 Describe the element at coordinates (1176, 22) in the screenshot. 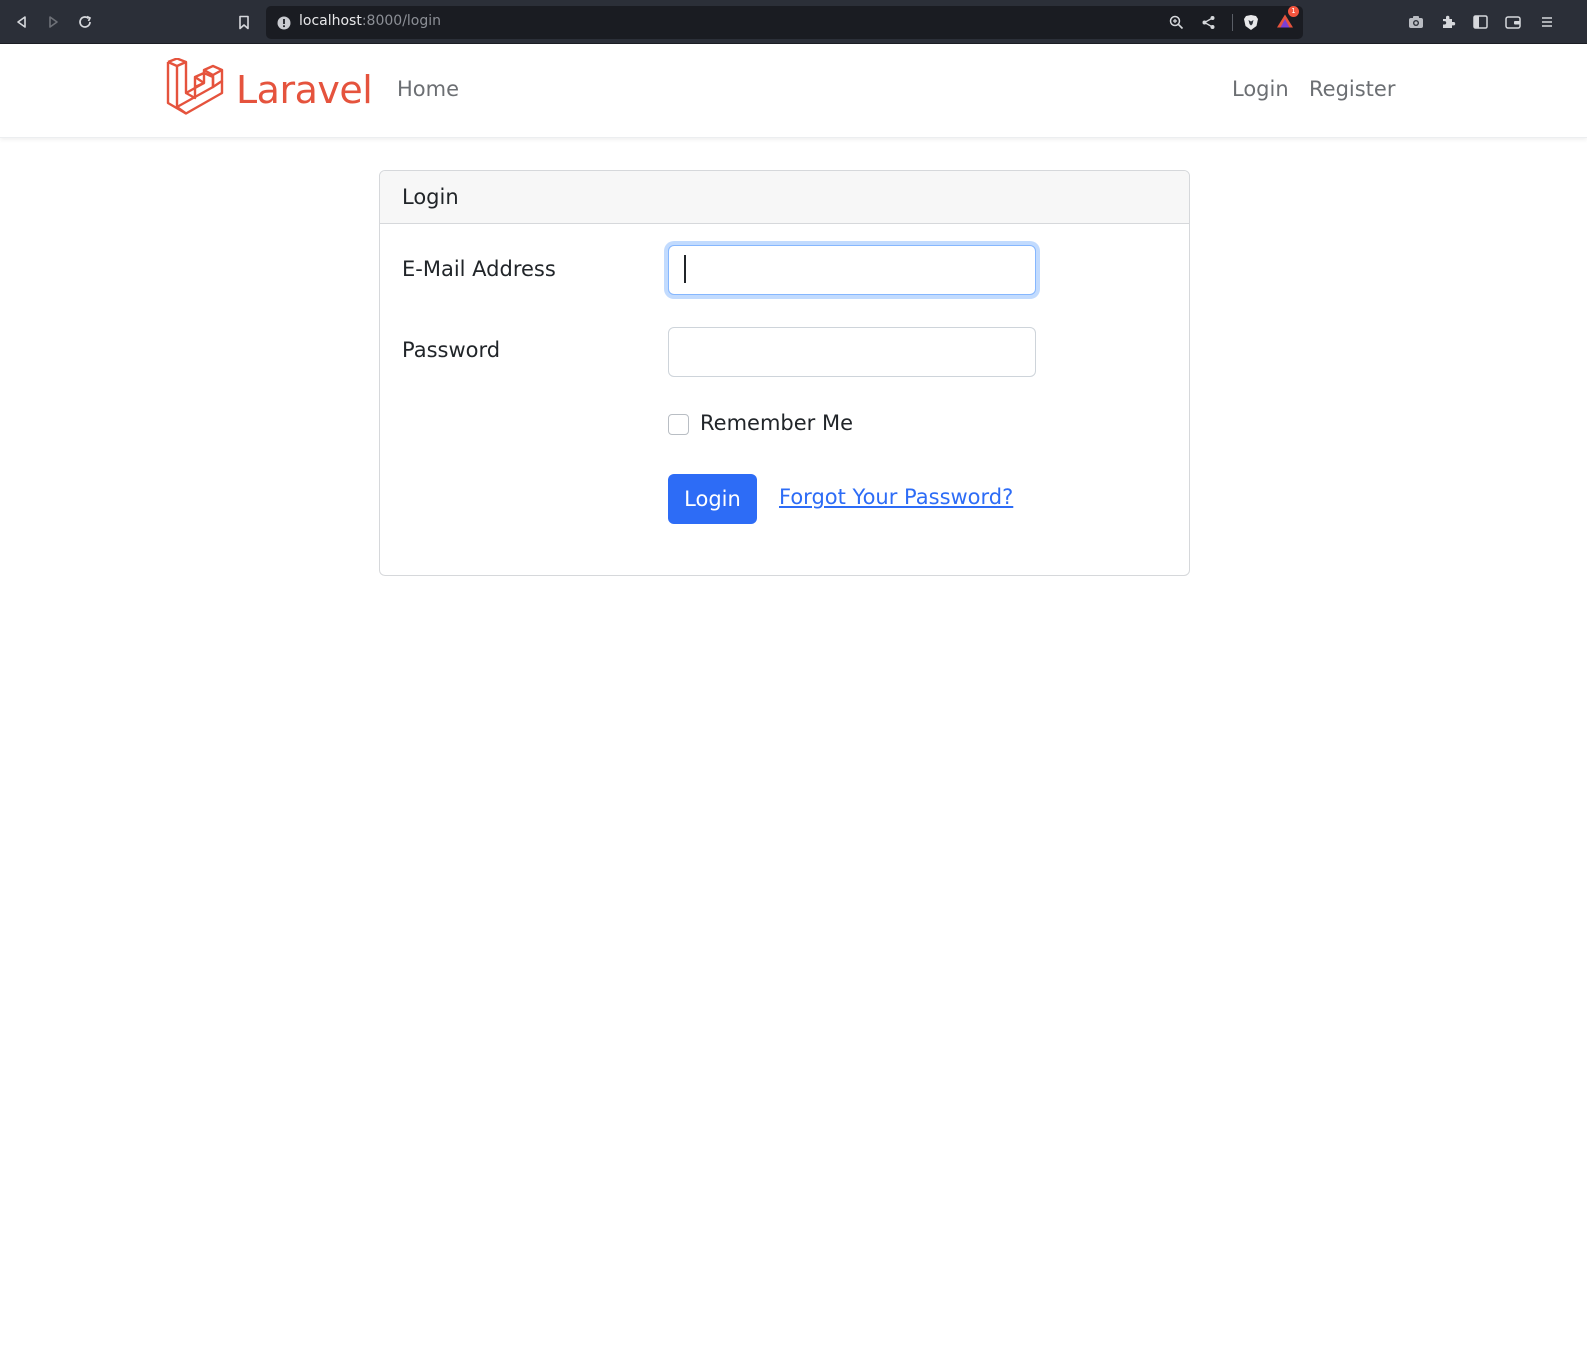

I see `zoom-icon` at that location.